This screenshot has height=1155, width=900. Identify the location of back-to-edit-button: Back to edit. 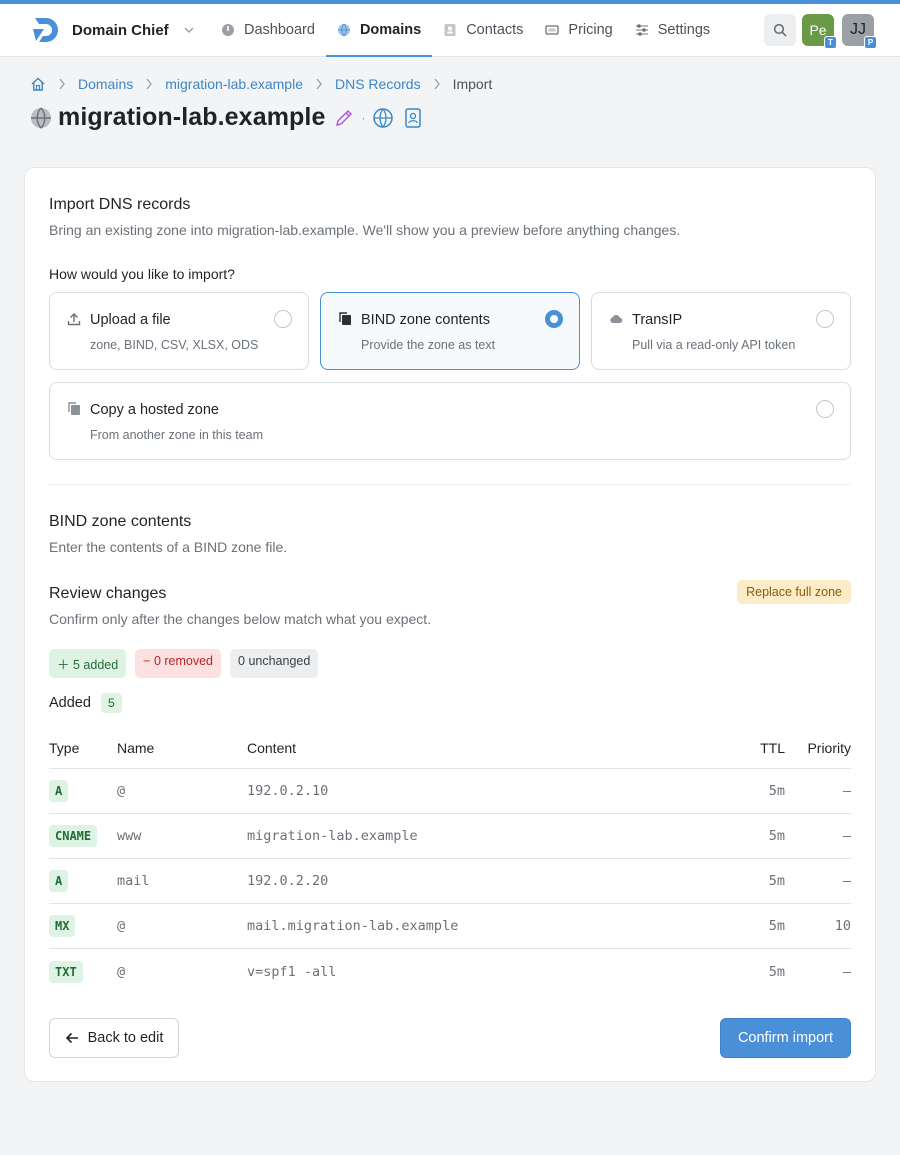
(114, 1038).